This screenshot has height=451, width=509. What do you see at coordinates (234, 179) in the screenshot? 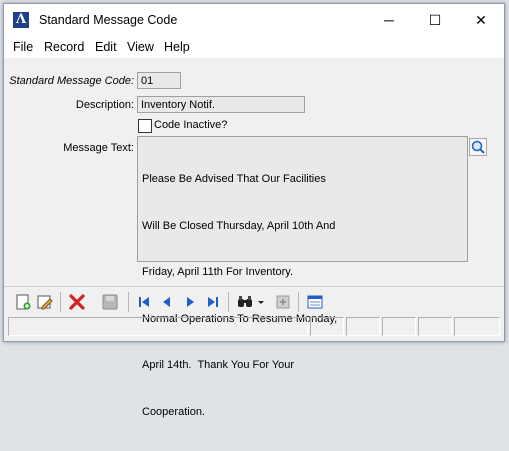
I see `message-line: Please Be Advised That Our Facilities` at bounding box center [234, 179].